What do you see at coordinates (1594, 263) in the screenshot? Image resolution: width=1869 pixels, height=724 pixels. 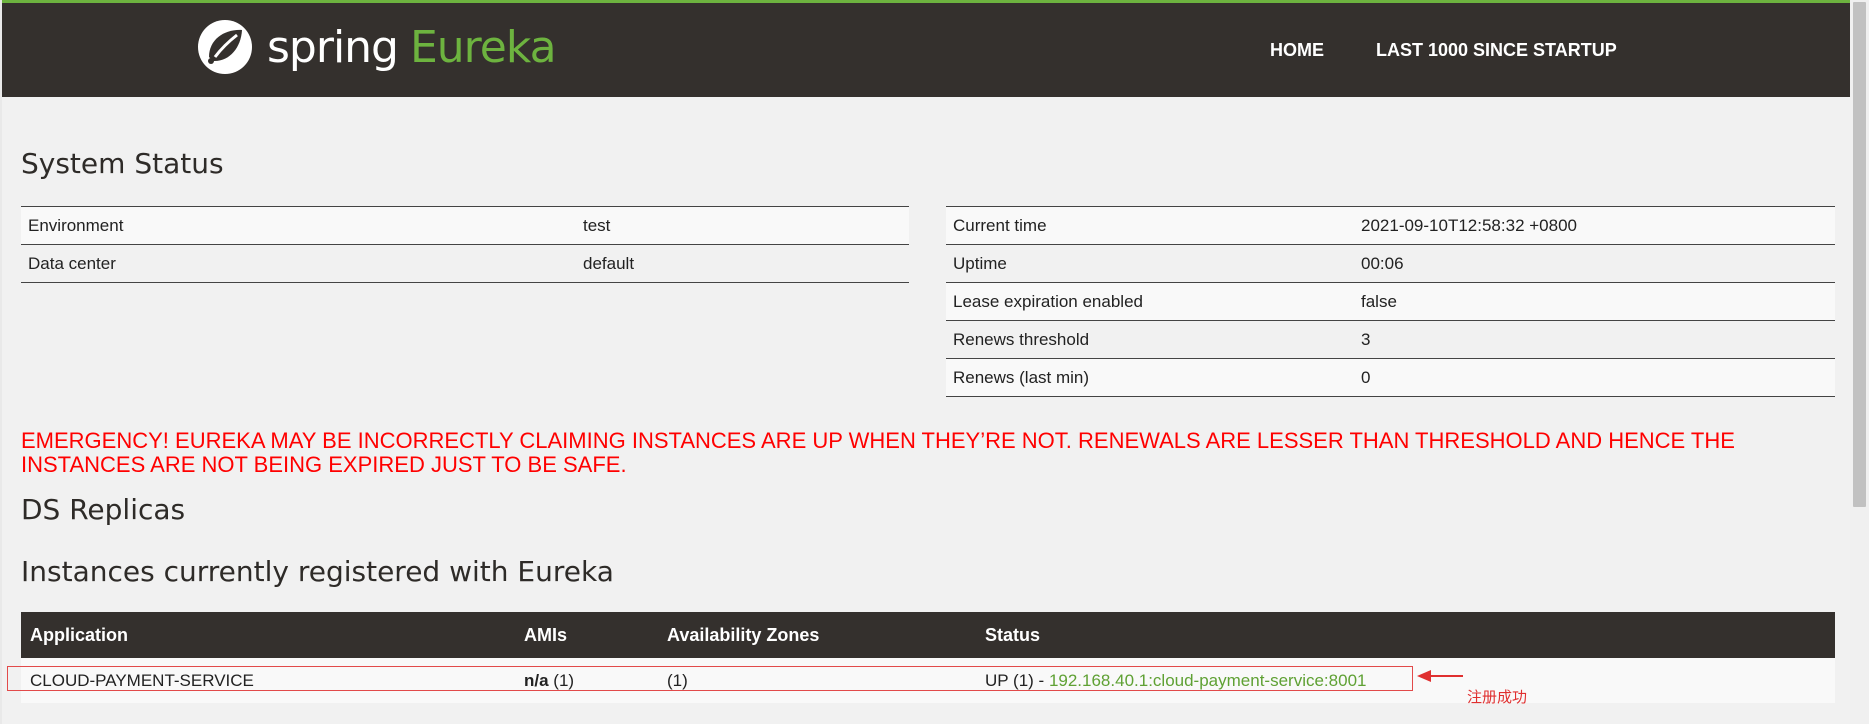 I see `uptime-value: 00:06` at bounding box center [1594, 263].